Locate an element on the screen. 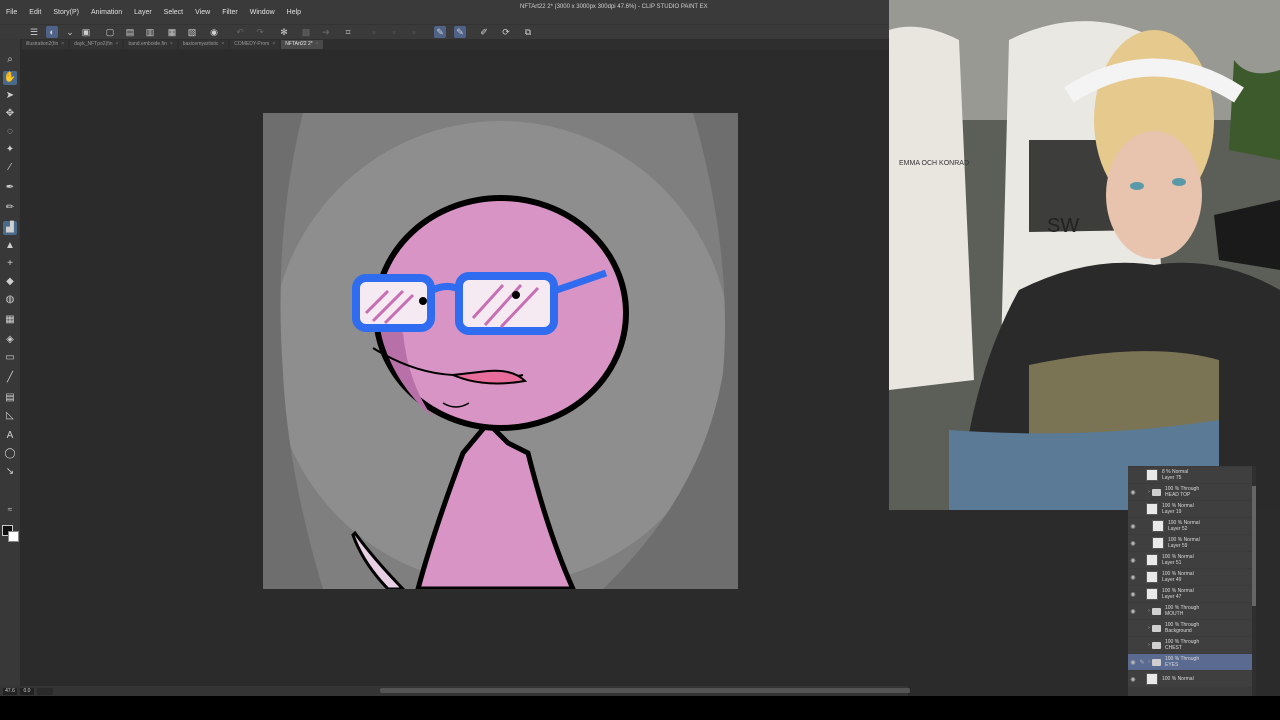  airbrush-icon: ▲ is located at coordinates (10, 246).